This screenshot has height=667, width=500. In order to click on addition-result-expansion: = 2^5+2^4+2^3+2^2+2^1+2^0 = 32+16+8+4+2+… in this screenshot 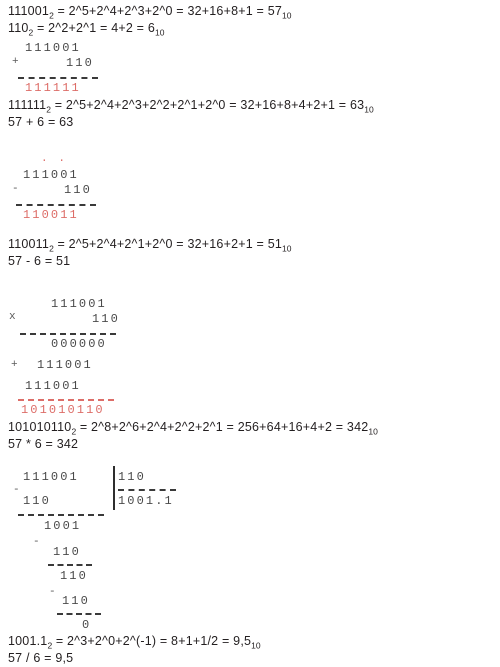, I will do `click(208, 105)`.